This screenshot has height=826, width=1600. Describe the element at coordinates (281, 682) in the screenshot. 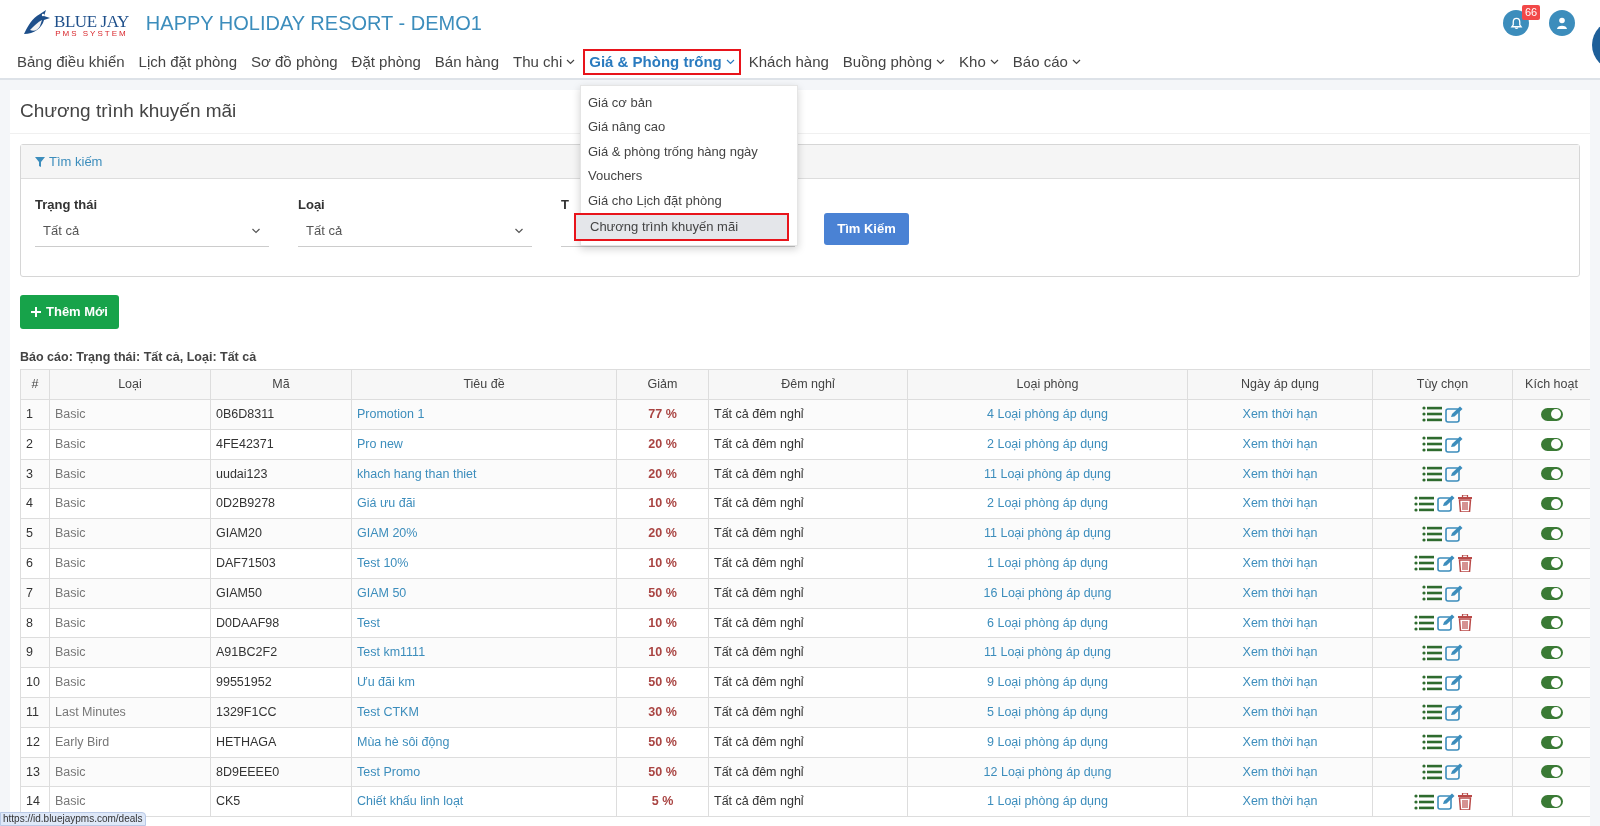

I see `table-cell: 99551952` at that location.